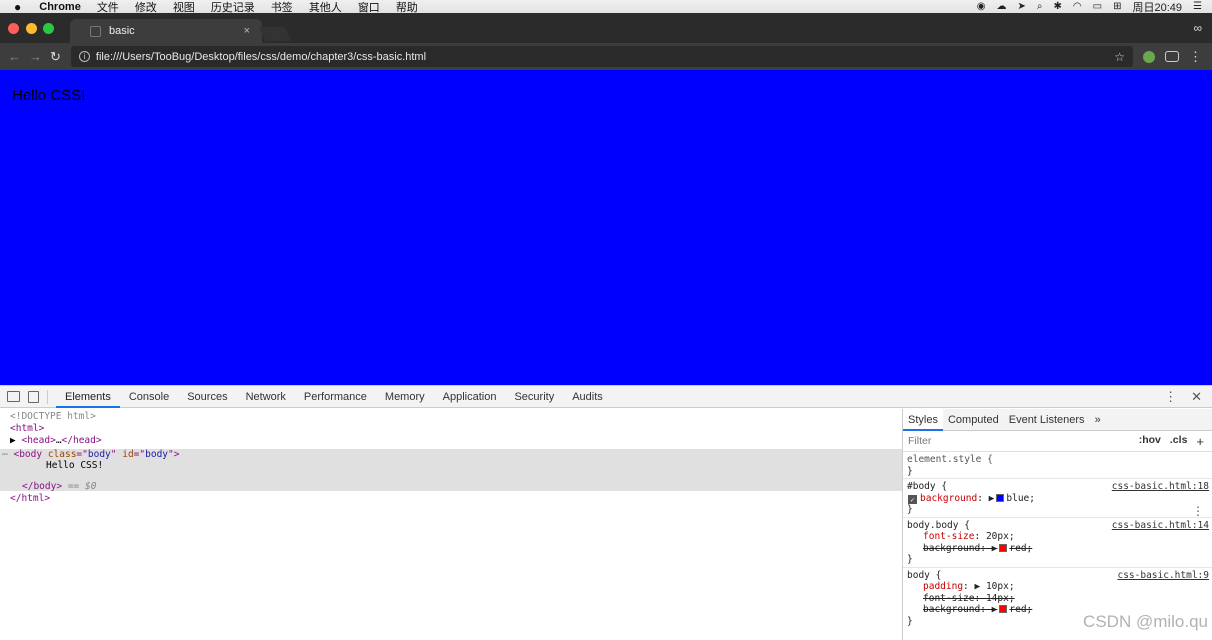 This screenshot has height=640, width=1212. What do you see at coordinates (1002, 6) in the screenshot?
I see `wechat-icon: ☁` at bounding box center [1002, 6].